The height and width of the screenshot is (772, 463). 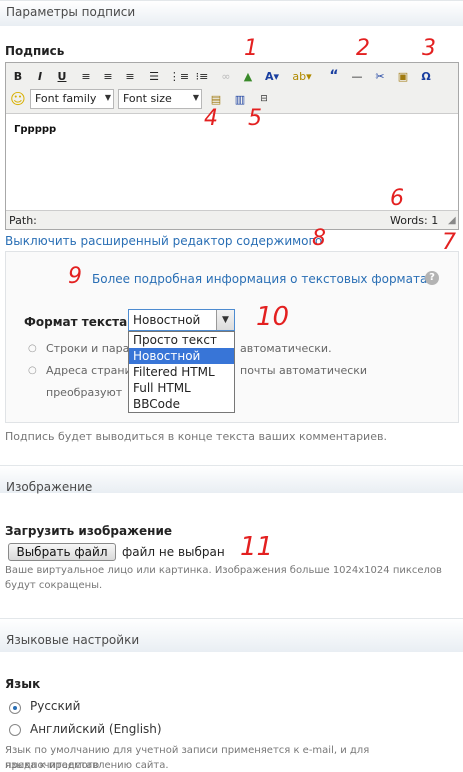 I want to click on highlight-color-icon: ab▾, so click(x=302, y=76).